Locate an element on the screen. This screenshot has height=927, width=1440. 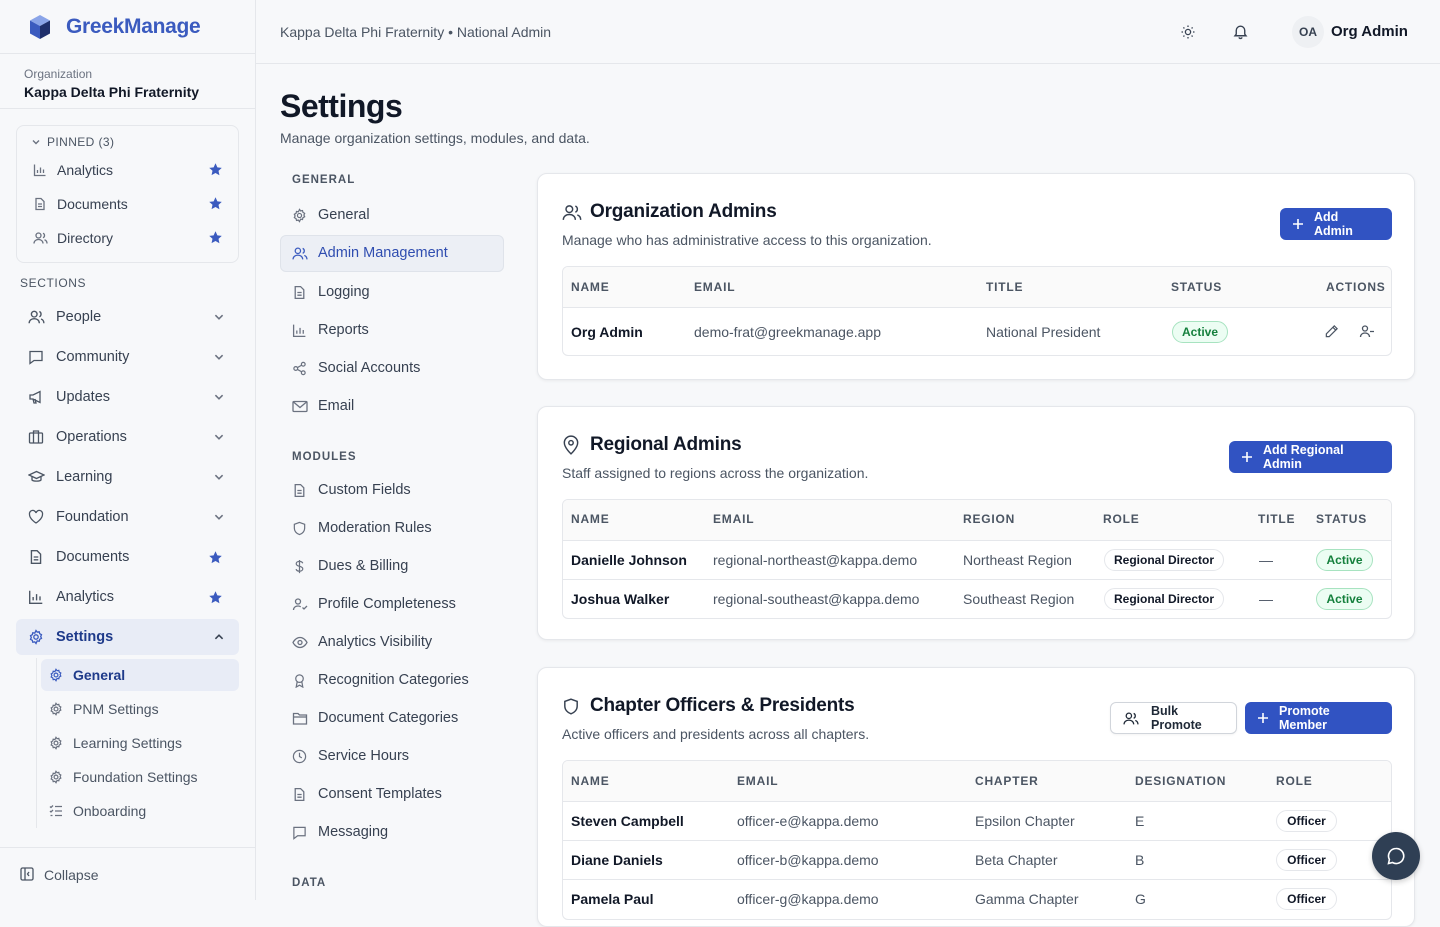
settings-nav-profile-completeness: Profile Completeness is located at coordinates (392, 604).